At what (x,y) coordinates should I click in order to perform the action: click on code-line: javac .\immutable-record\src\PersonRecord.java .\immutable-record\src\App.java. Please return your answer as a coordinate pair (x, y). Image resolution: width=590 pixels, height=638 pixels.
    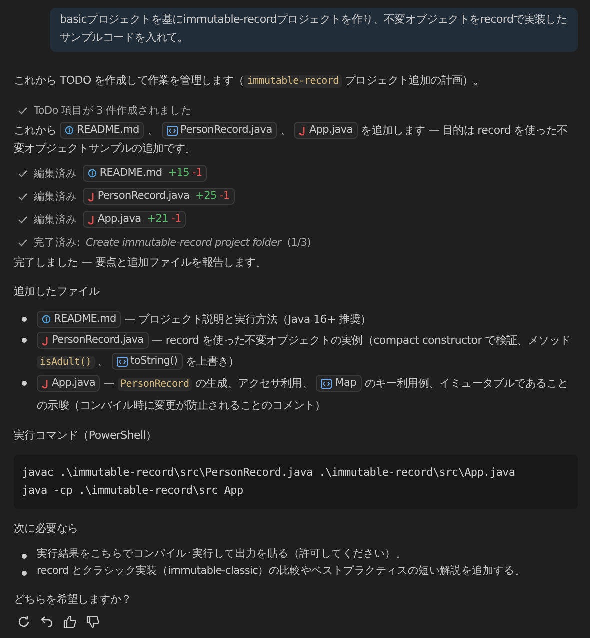
    Looking at the image, I should click on (269, 473).